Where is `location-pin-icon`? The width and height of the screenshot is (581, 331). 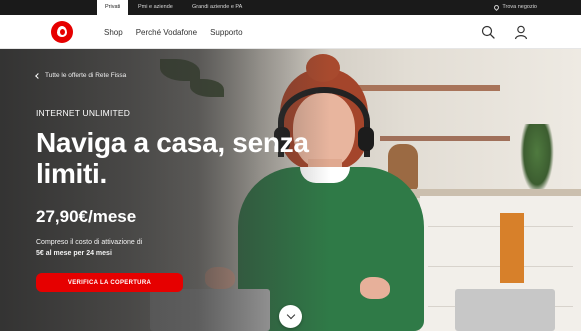 location-pin-icon is located at coordinates (497, 7).